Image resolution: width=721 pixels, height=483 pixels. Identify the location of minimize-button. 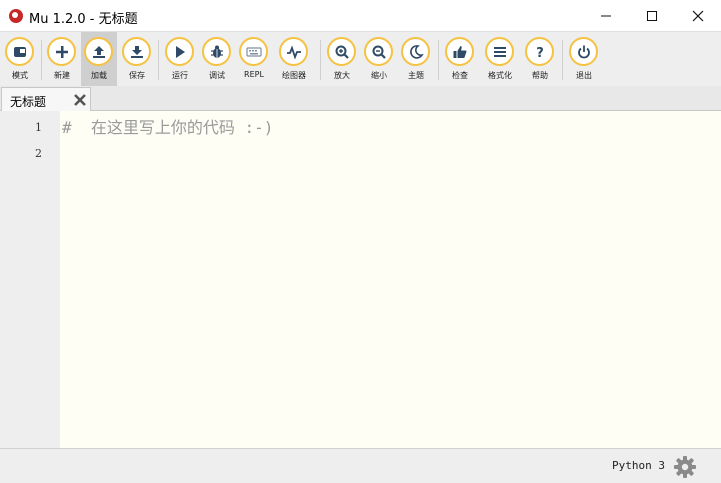
(606, 16).